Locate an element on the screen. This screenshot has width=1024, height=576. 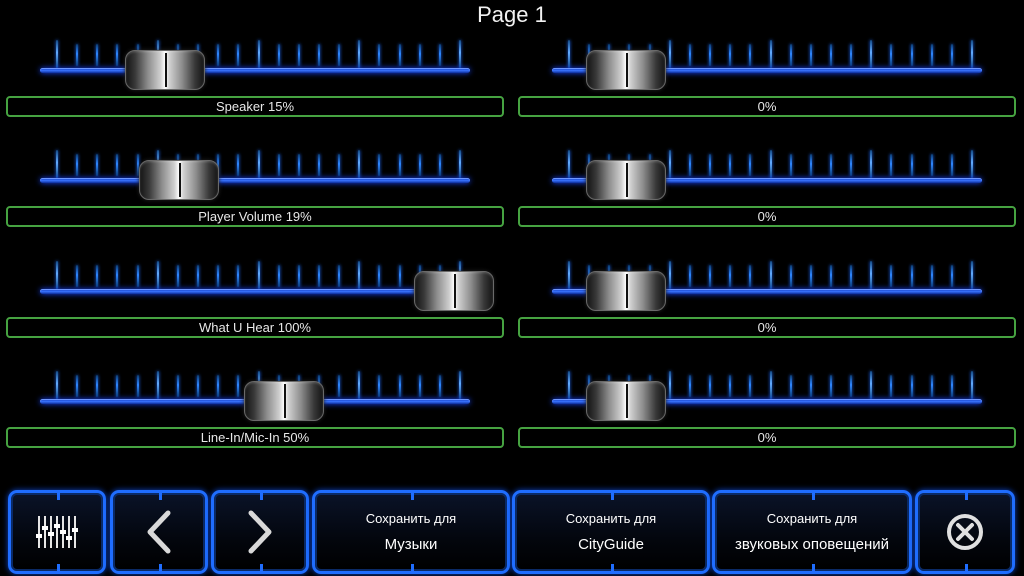
slider-right-2: 0% is located at coordinates (768, 212).